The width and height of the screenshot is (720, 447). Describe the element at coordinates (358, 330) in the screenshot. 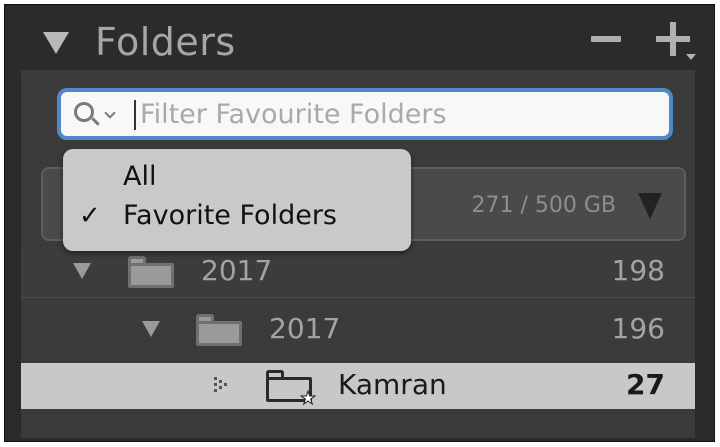

I see `folder-row: 2017 196` at that location.